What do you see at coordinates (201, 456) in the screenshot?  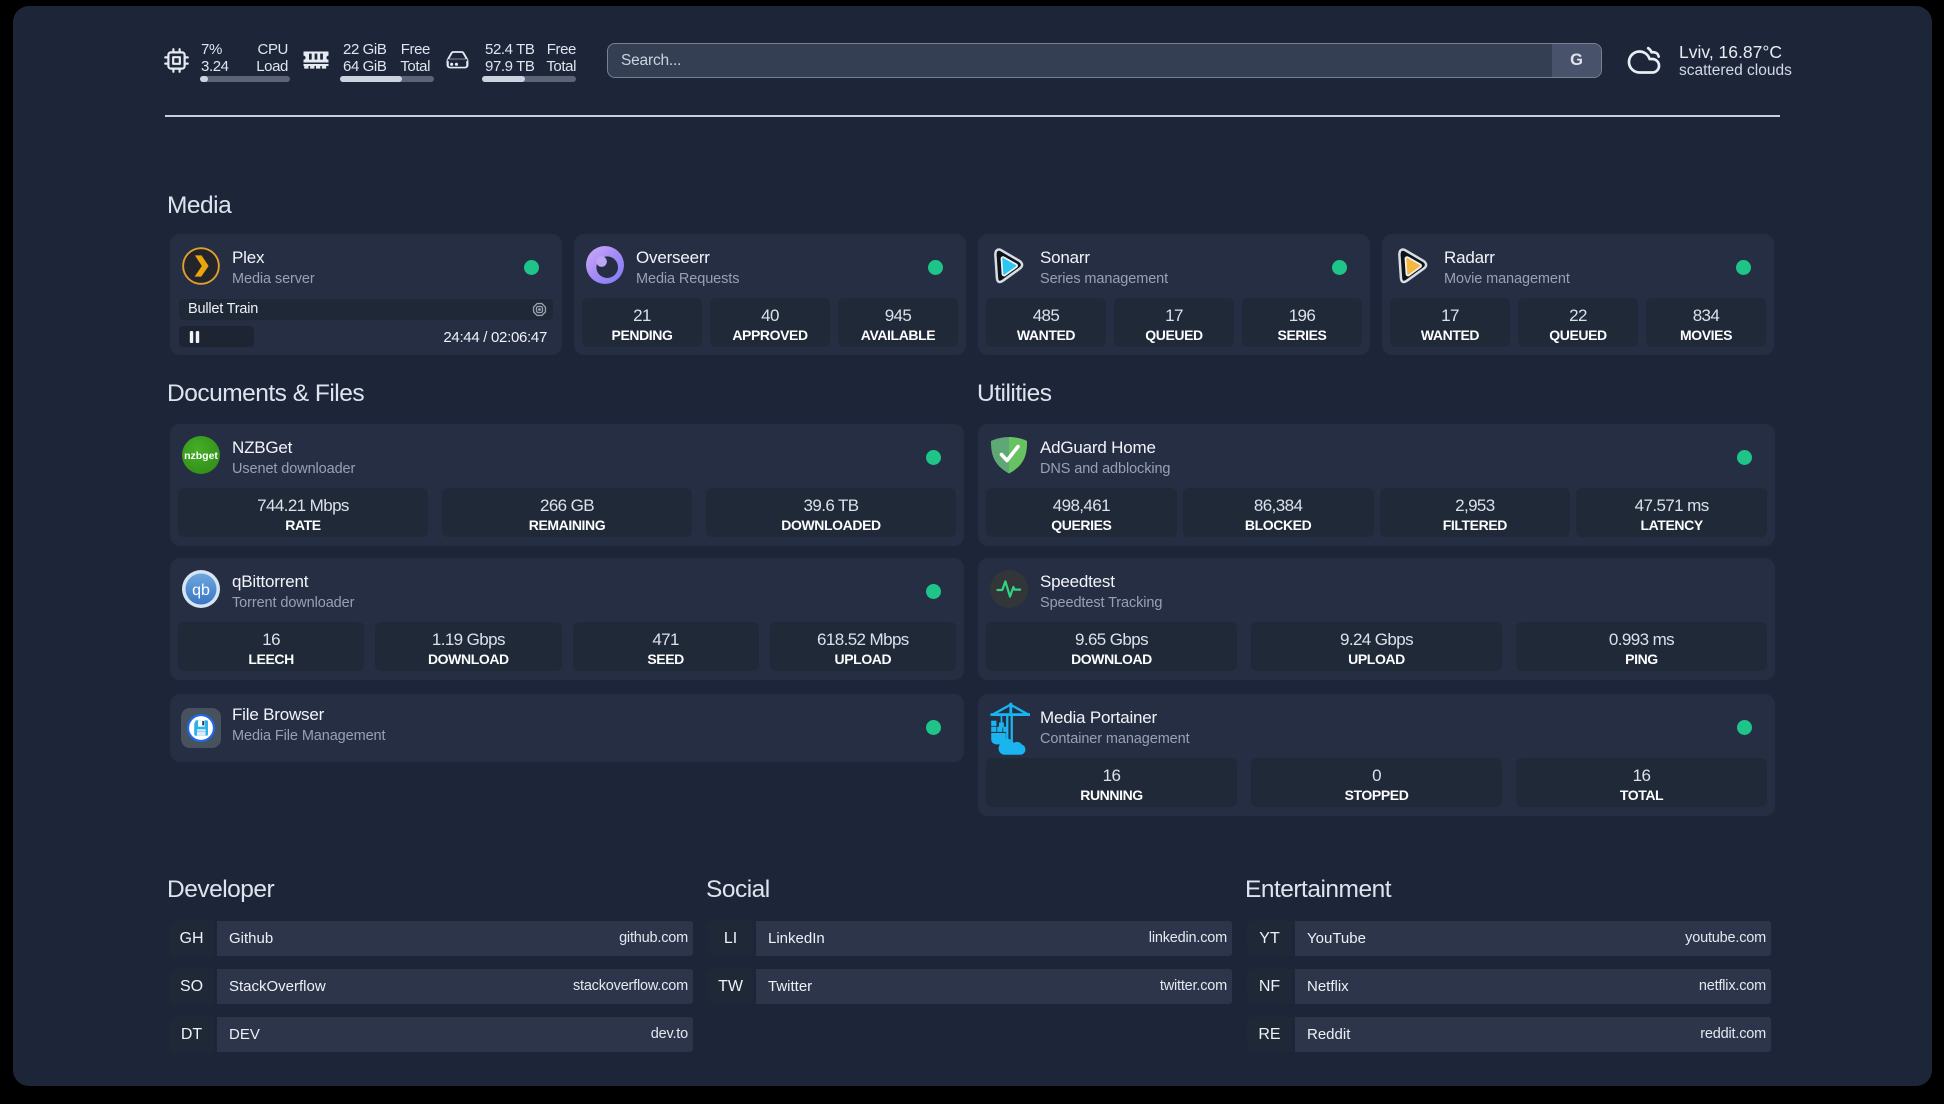 I see `svg-text: nzbget` at bounding box center [201, 456].